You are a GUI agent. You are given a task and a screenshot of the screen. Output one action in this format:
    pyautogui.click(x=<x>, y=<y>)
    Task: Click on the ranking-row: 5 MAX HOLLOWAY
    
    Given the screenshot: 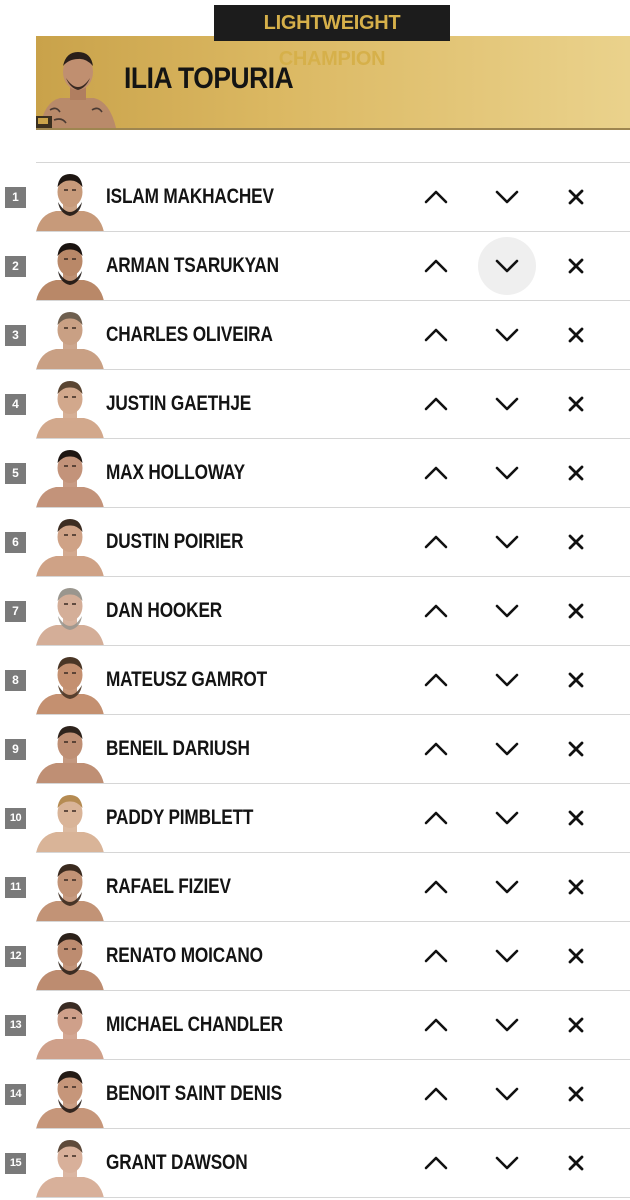 What is the action you would take?
    pyautogui.click(x=315, y=473)
    